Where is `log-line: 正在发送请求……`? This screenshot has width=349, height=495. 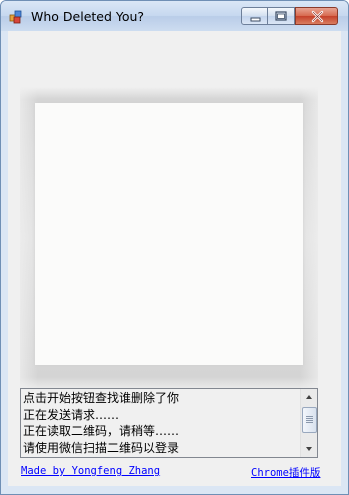
log-line: 正在发送请求…… is located at coordinates (71, 414).